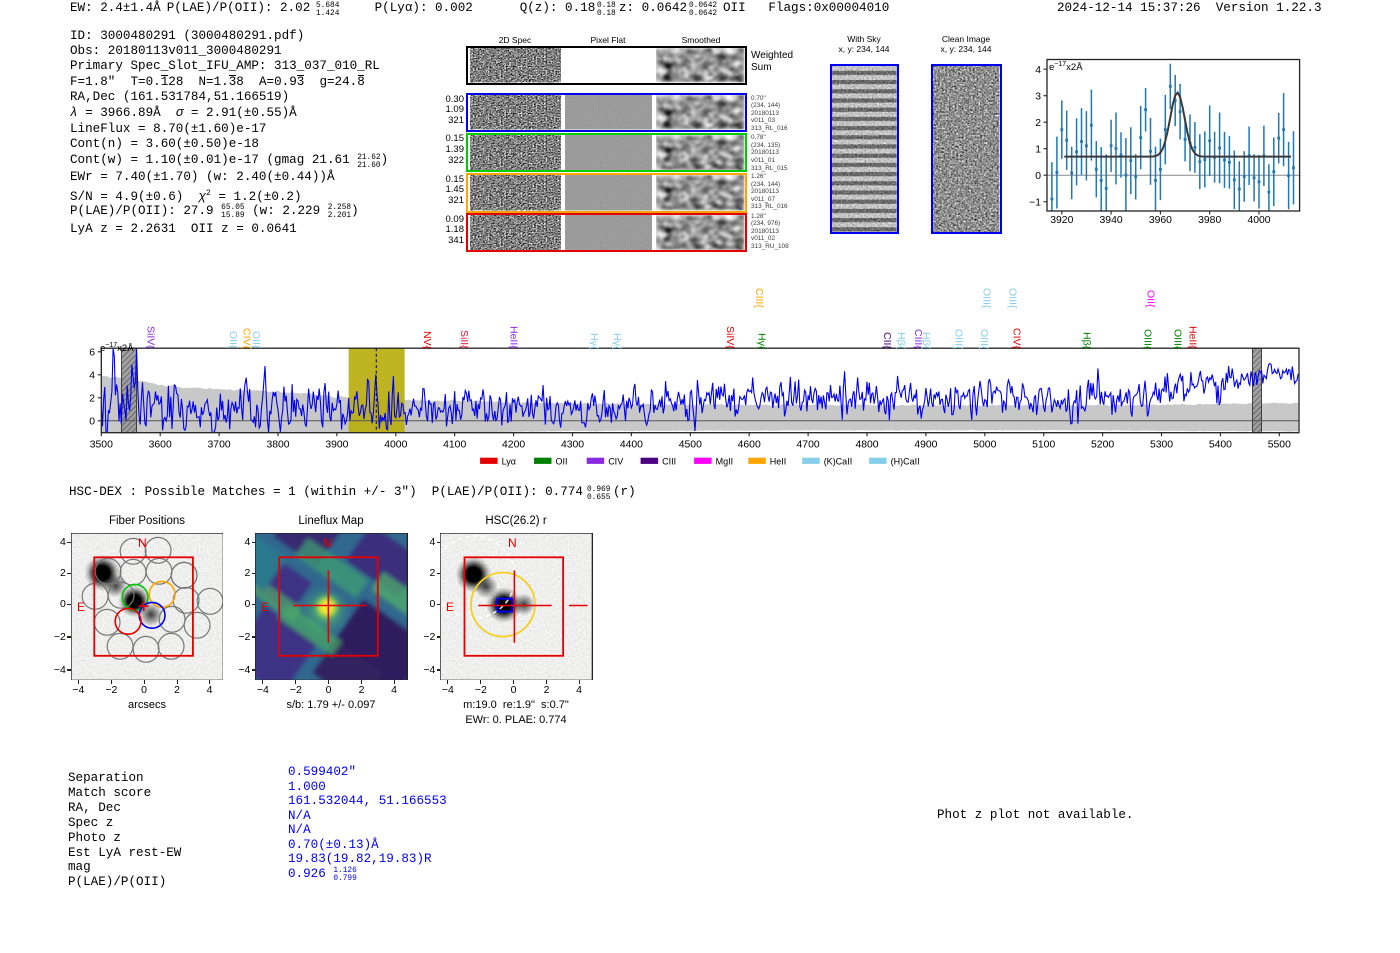  I want to click on svg-text: 5100, so click(1043, 444).